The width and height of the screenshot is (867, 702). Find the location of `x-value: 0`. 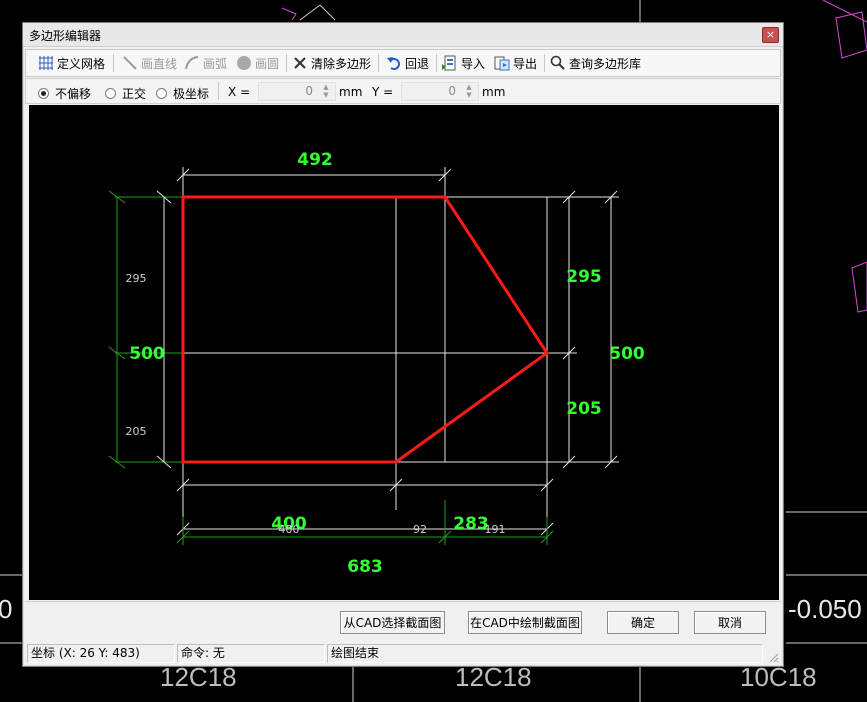

x-value: 0 is located at coordinates (309, 91).